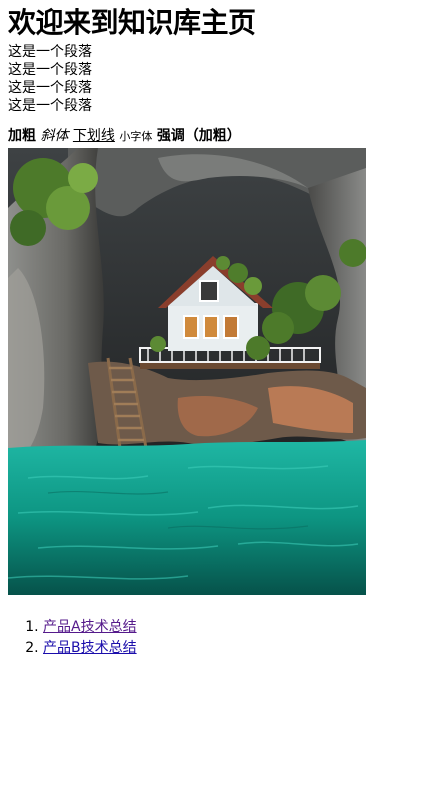 This screenshot has height=790, width=436. I want to click on link-product-a-summary: 产品A技术总结, so click(90, 627).